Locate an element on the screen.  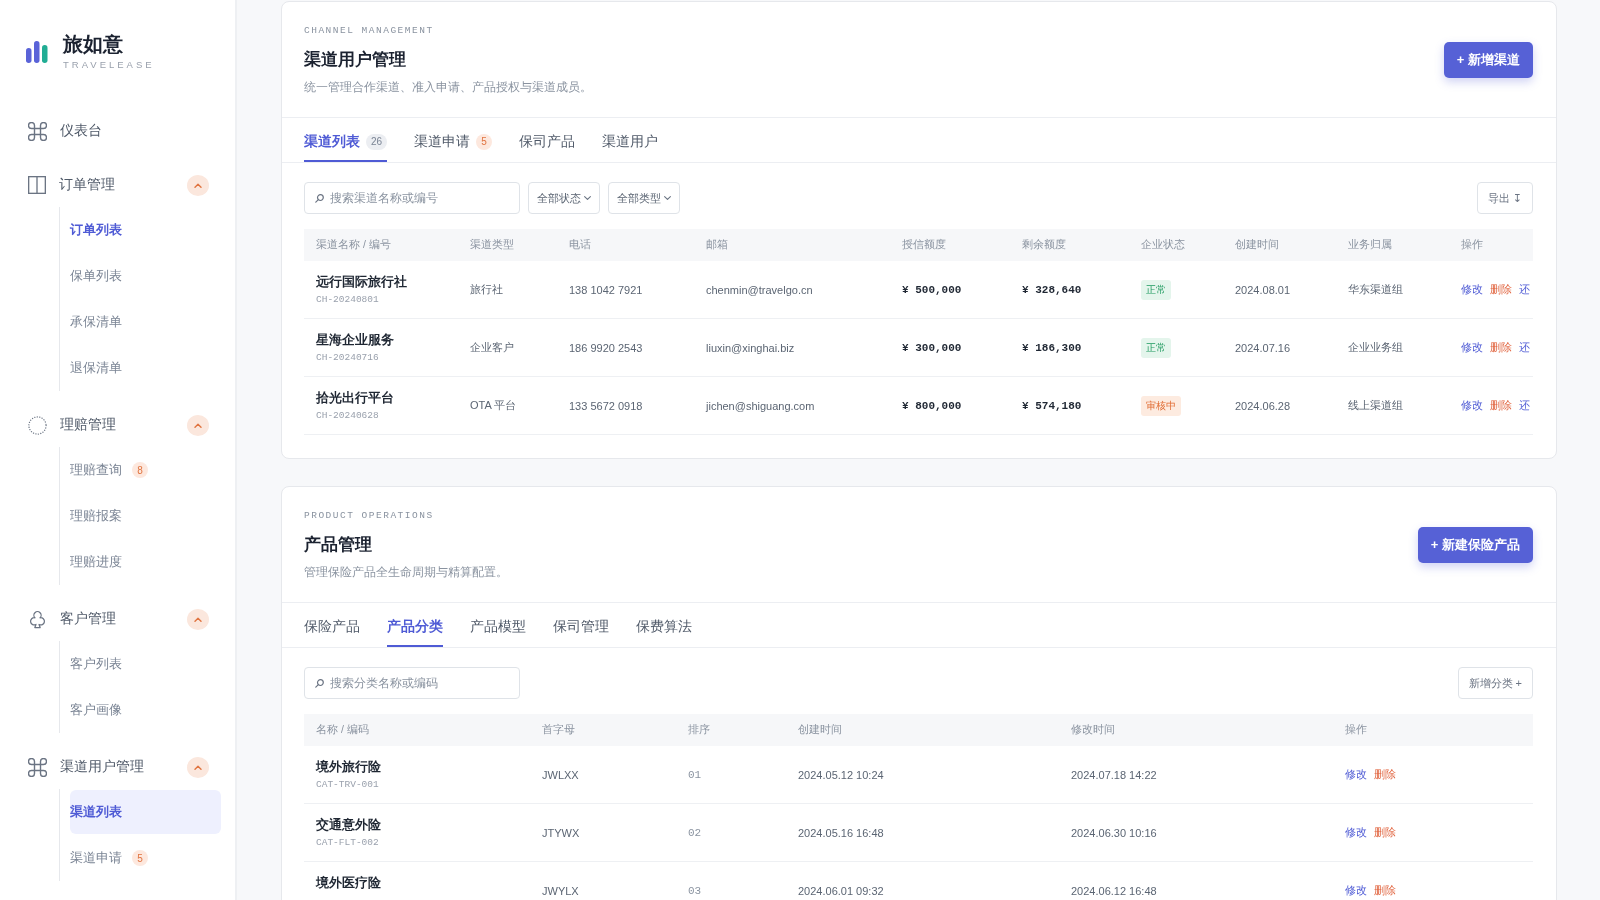
toolbar-button: 新增分类 + is located at coordinates (1495, 683).